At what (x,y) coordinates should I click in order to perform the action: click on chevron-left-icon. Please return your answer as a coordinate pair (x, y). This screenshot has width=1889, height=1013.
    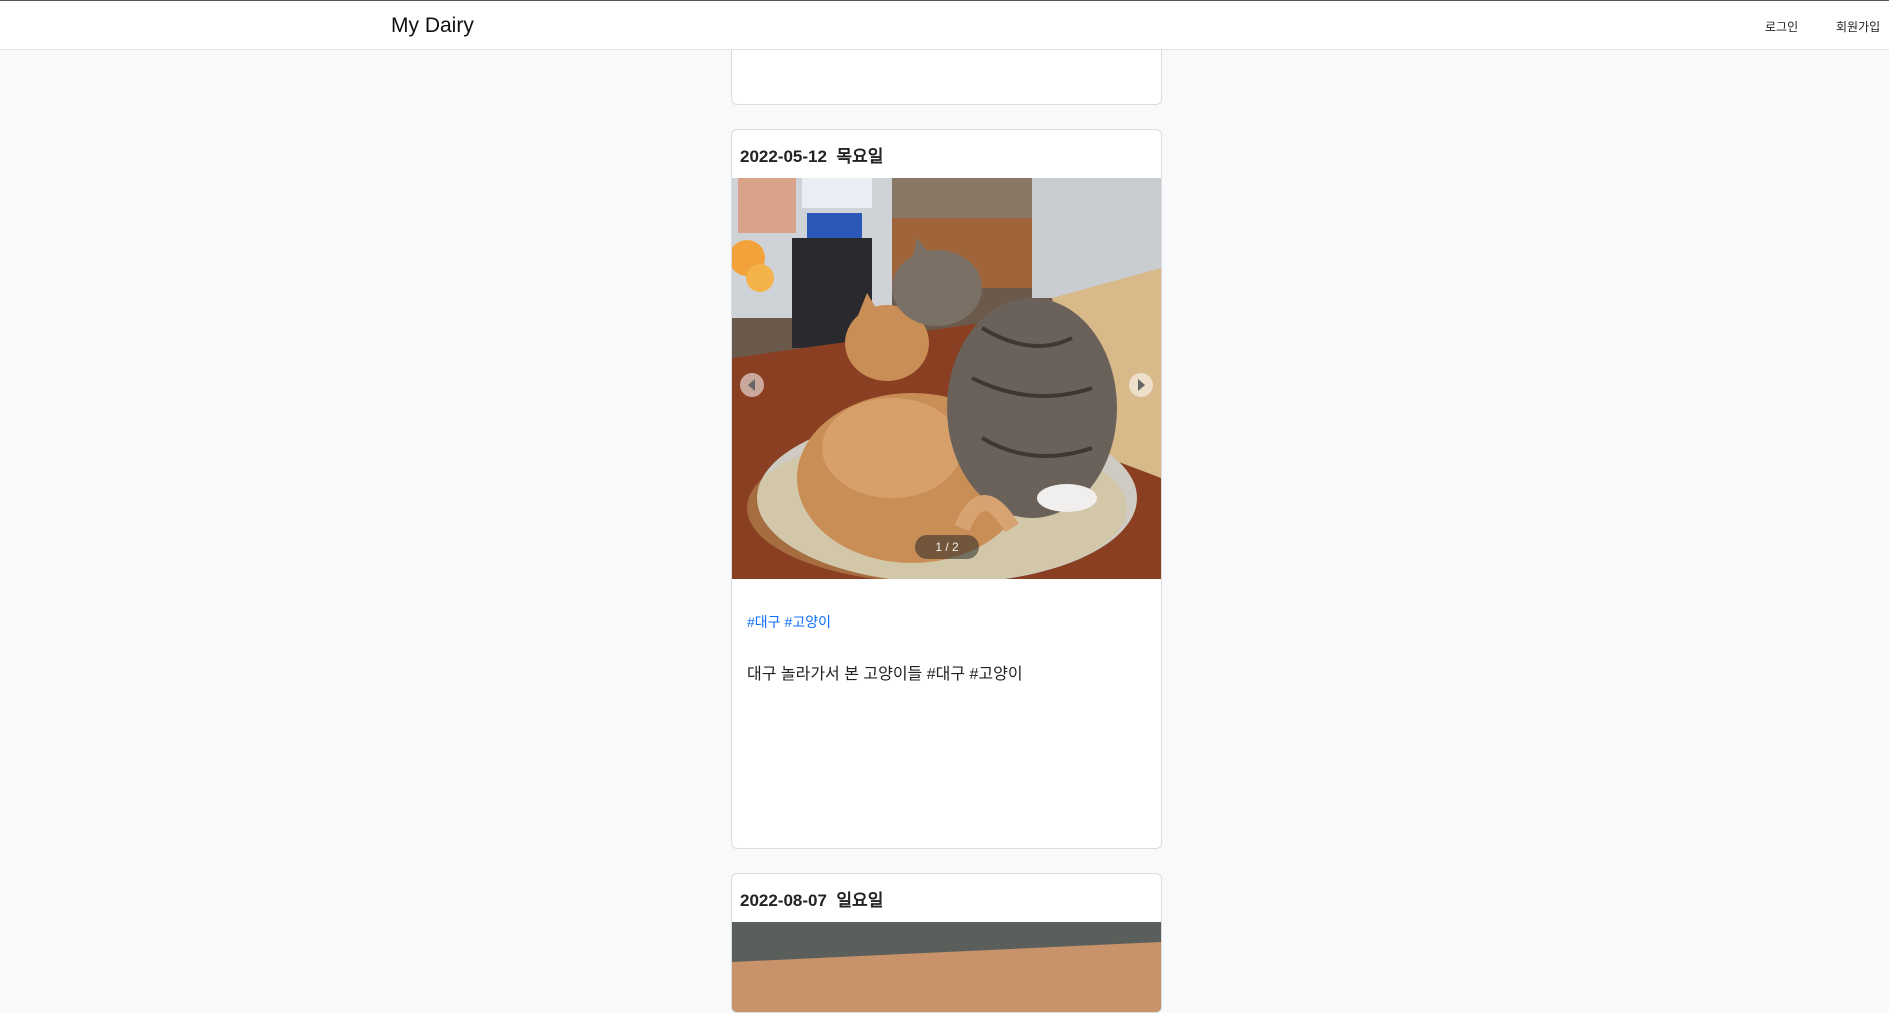
    Looking at the image, I should click on (751, 385).